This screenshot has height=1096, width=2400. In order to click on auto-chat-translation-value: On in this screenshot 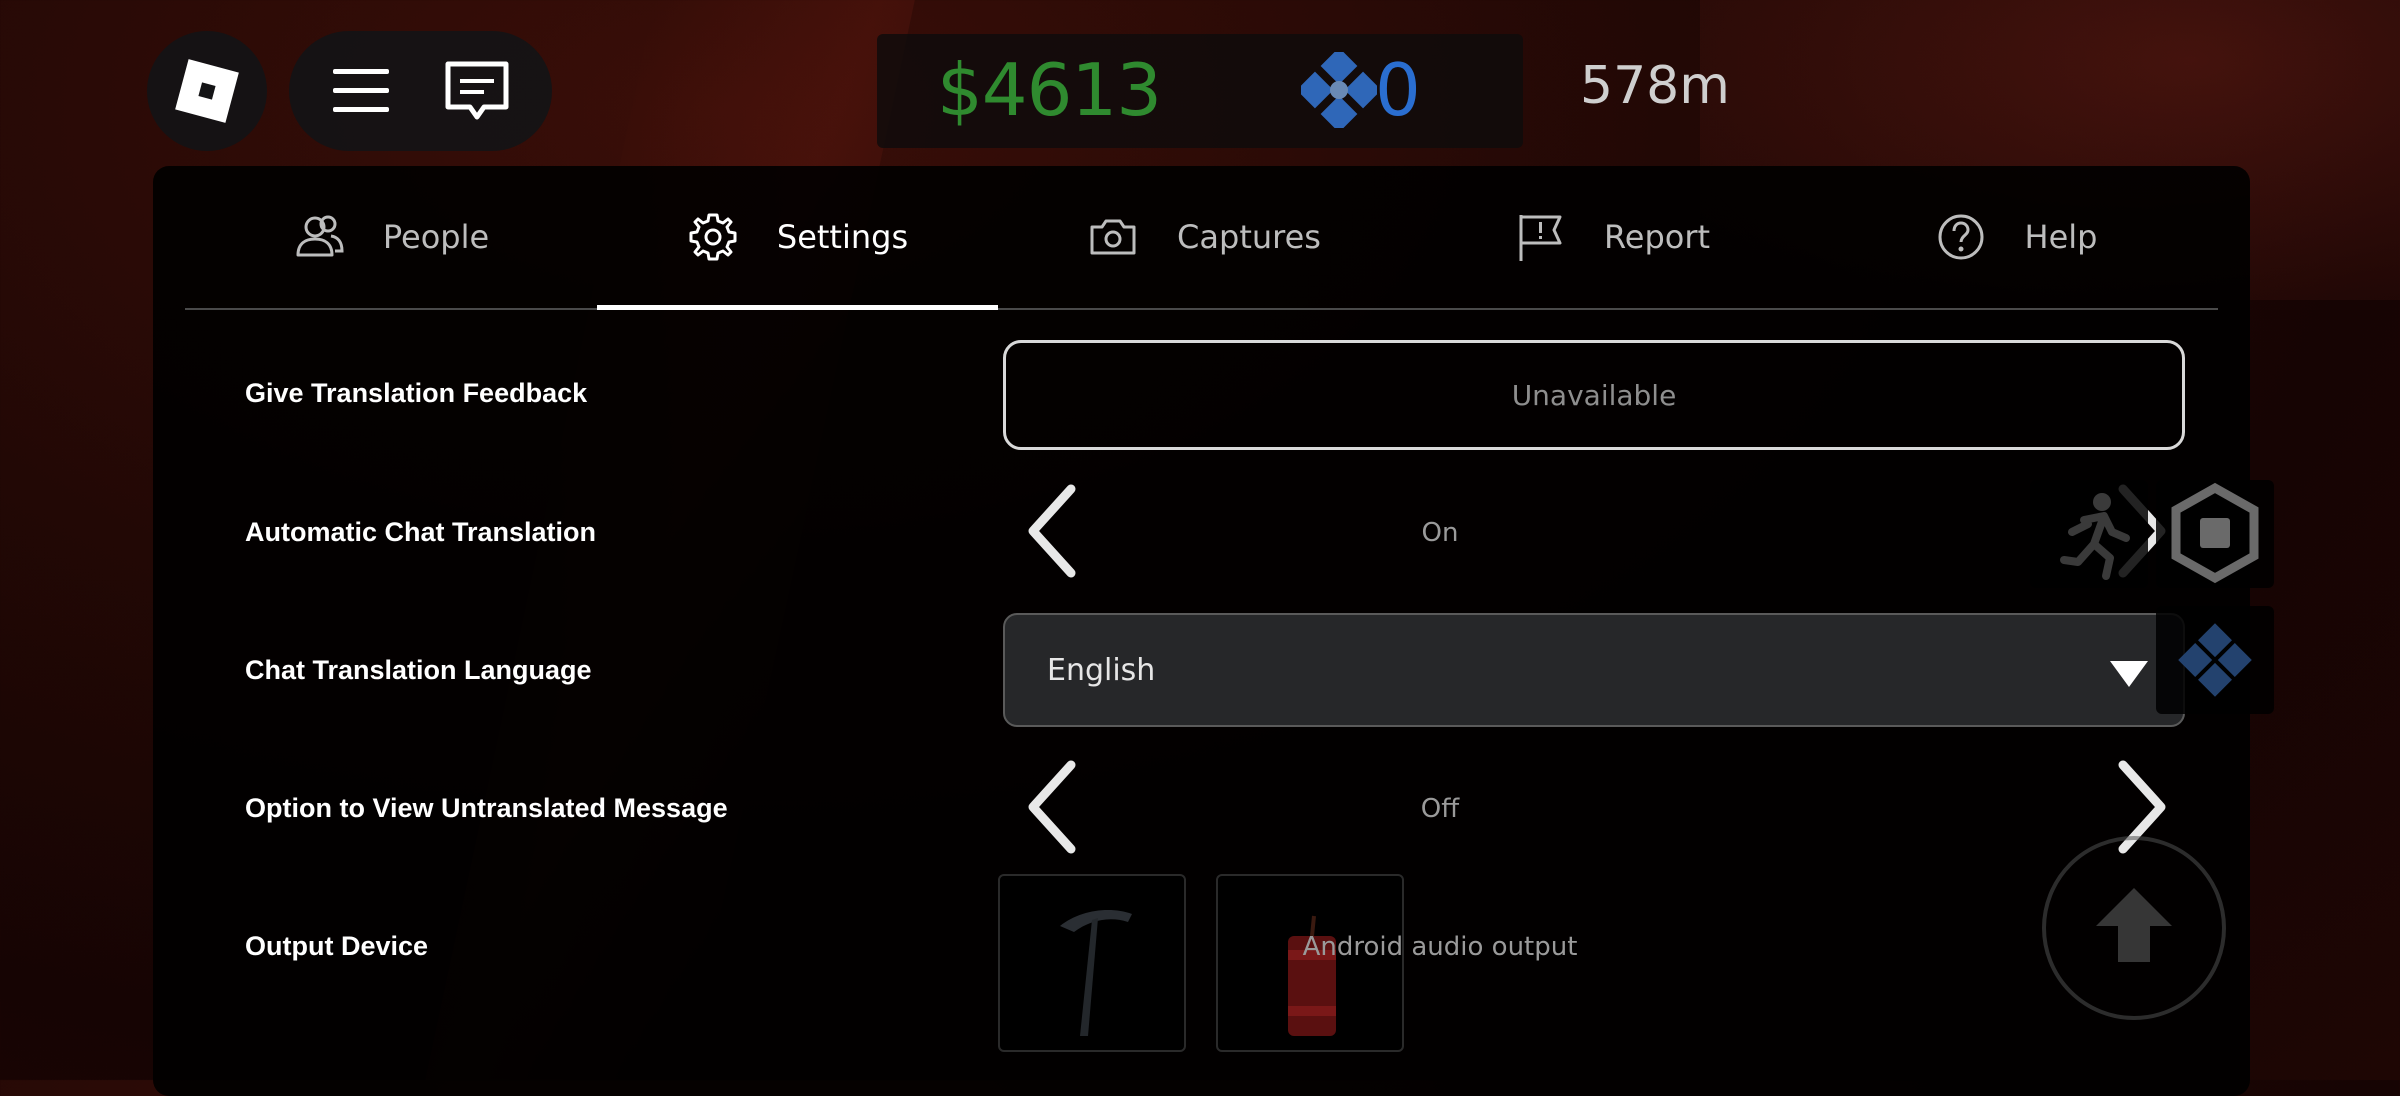, I will do `click(1440, 533)`.